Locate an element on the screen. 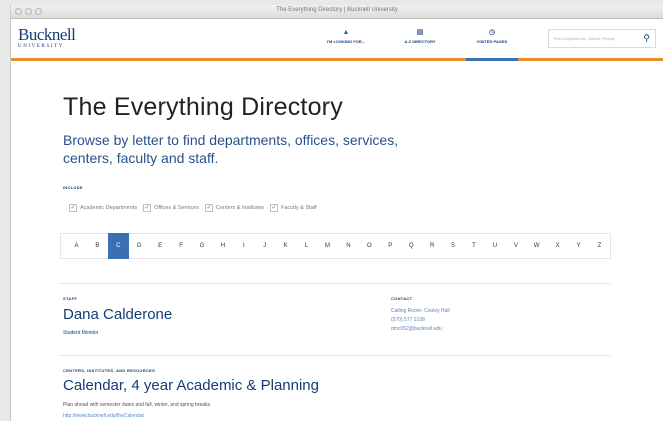 The width and height of the screenshot is (663, 421). filter-academic-departments: ✓ Academic Departments is located at coordinates (103, 208).